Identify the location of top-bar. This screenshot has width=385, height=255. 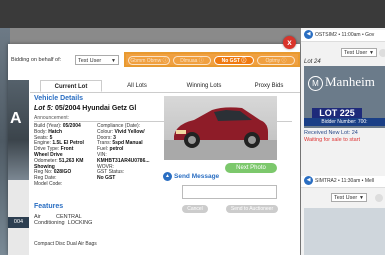
(192, 14).